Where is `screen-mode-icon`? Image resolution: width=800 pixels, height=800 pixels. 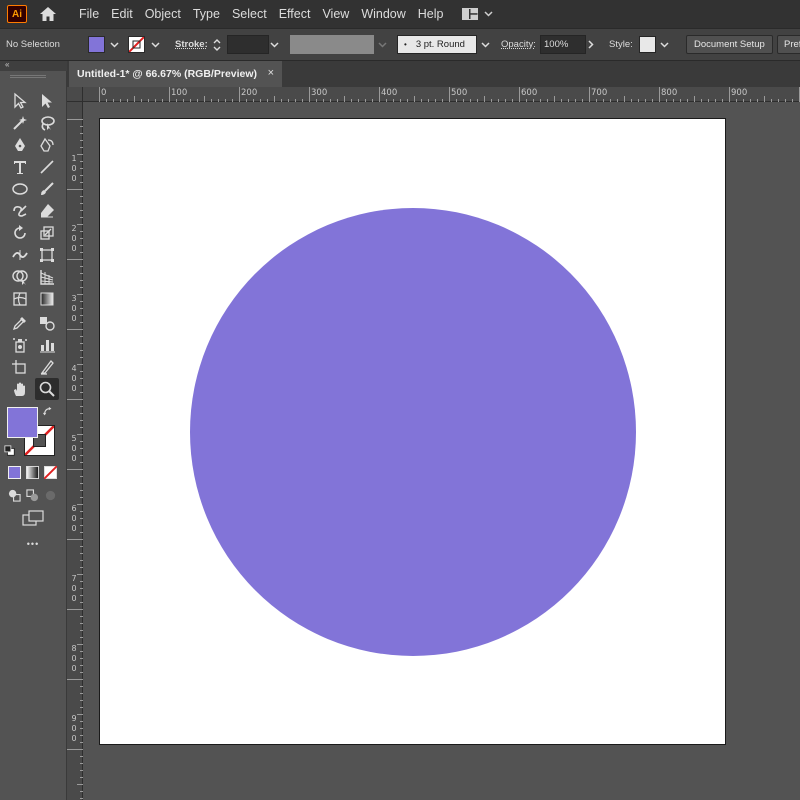 screen-mode-icon is located at coordinates (33, 518).